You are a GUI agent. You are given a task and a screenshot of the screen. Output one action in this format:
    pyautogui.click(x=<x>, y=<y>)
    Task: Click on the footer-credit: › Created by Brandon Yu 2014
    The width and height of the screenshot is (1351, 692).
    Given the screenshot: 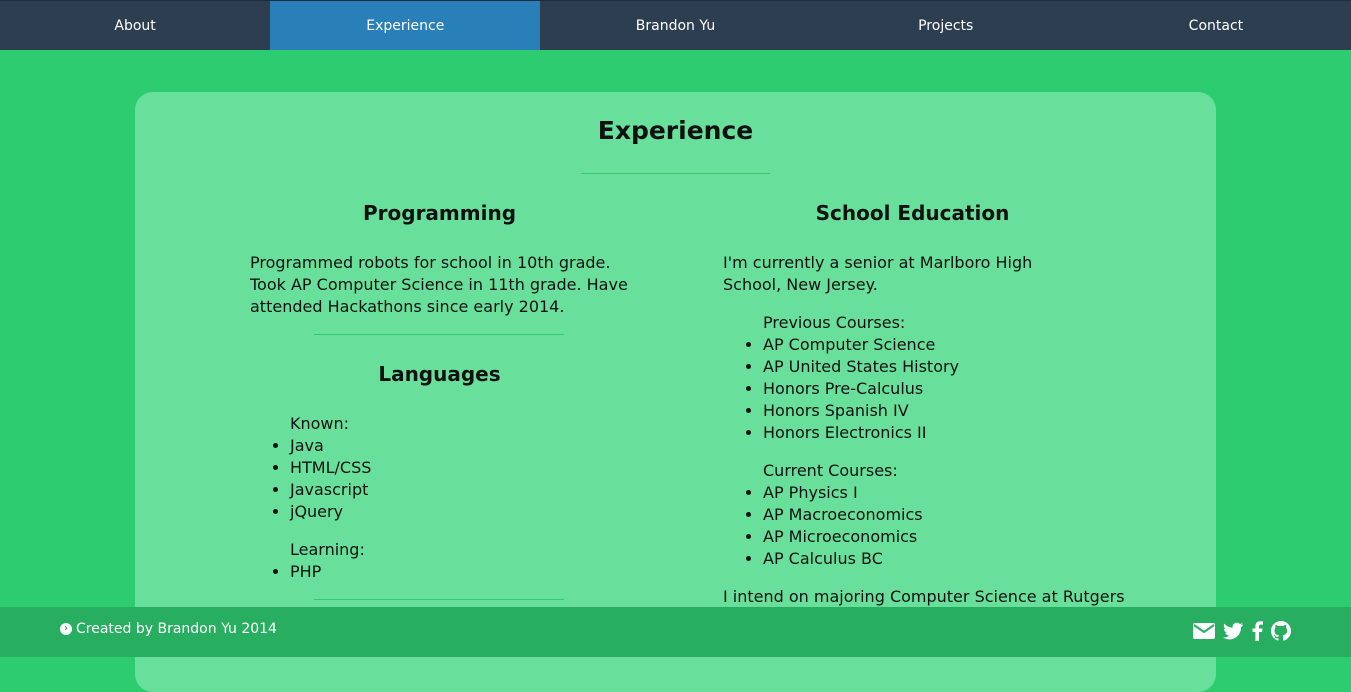 What is the action you would take?
    pyautogui.click(x=168, y=629)
    